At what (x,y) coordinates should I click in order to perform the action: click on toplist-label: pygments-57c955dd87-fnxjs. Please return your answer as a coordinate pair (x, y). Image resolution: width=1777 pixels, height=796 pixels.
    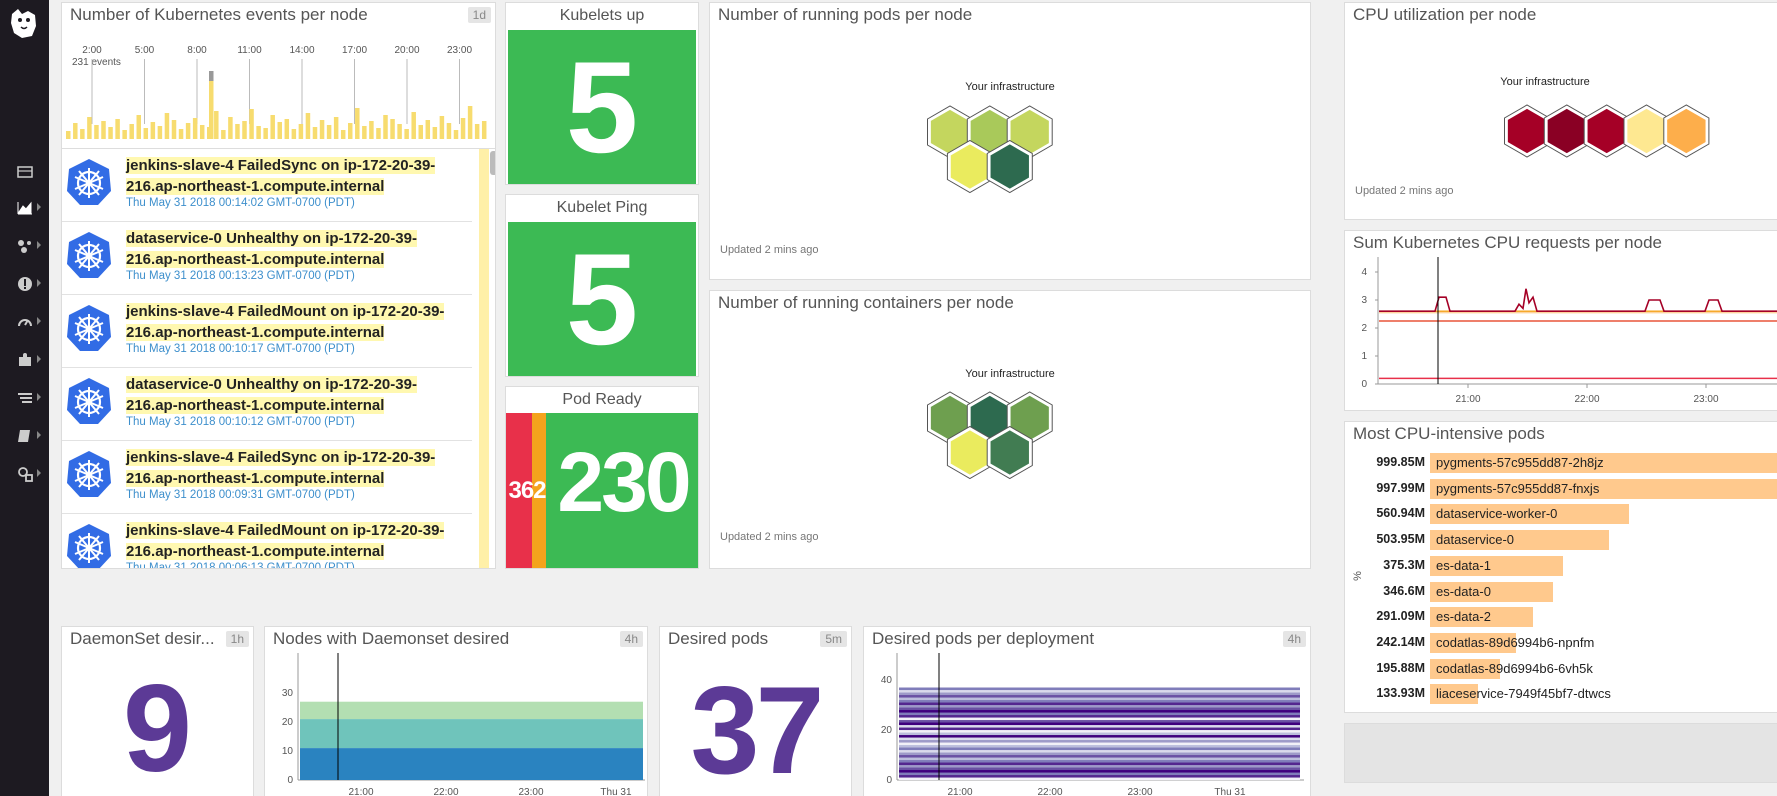
    Looking at the image, I should click on (1518, 488).